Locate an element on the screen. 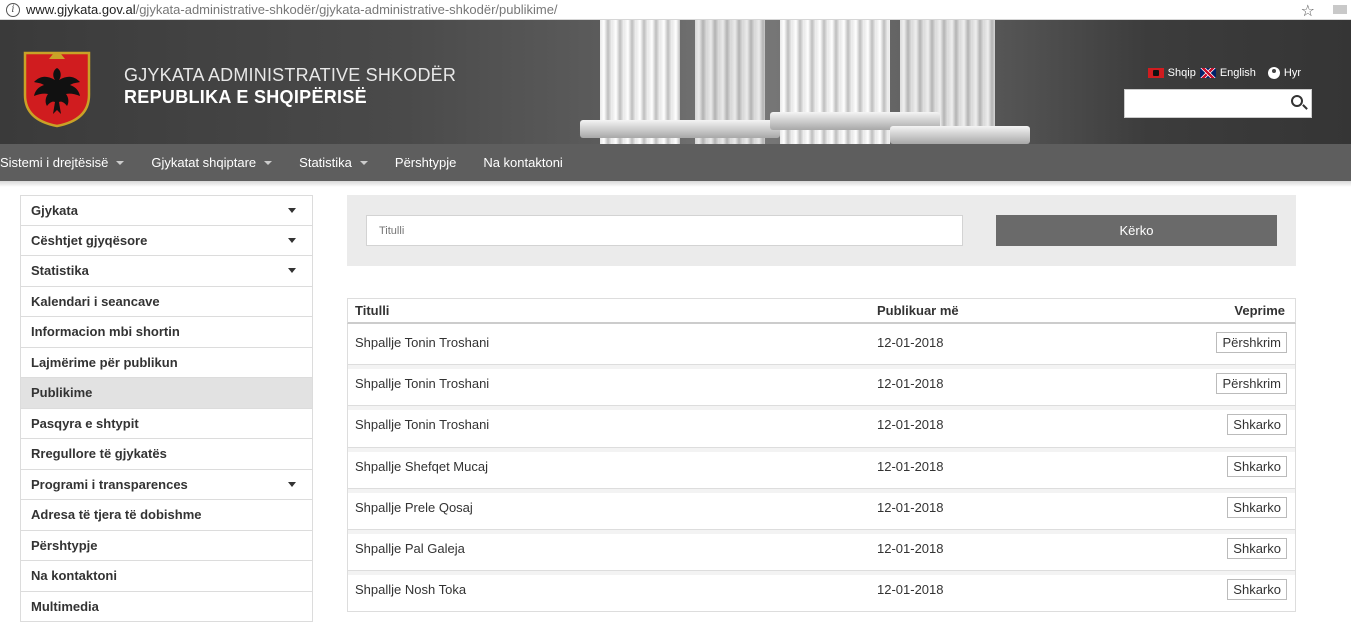 The image size is (1351, 622). sidebar-item-label: Statistika is located at coordinates (60, 270).